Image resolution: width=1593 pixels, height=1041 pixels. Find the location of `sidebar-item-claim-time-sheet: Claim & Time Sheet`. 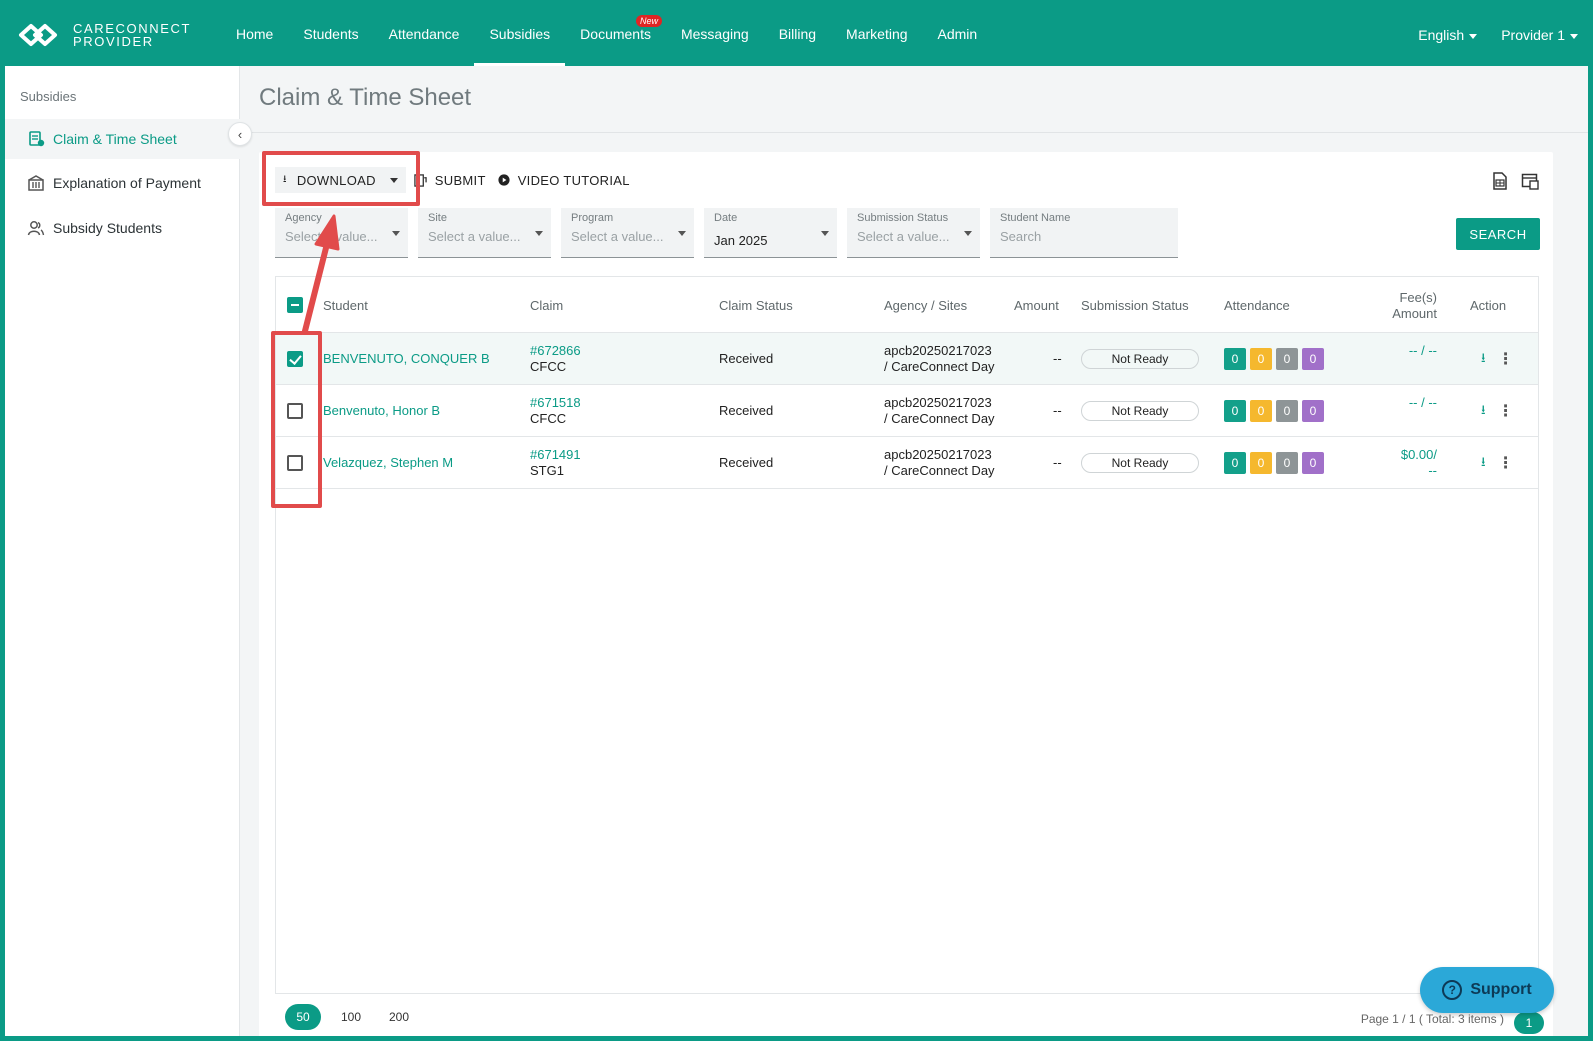

sidebar-item-claim-time-sheet: Claim & Time Sheet is located at coordinates (122, 139).